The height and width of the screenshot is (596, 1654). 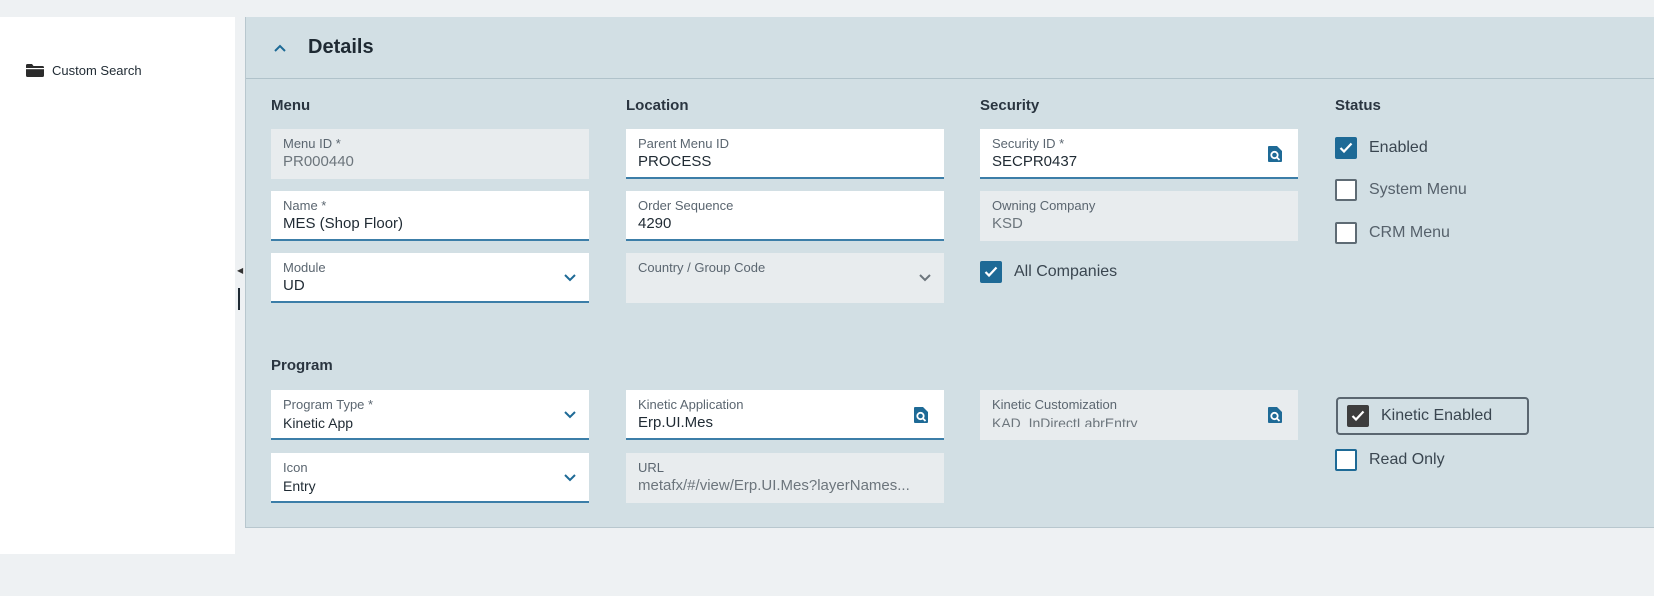 What do you see at coordinates (430, 415) in the screenshot?
I see `program-type-dropdown: Program Type * Kinetic App` at bounding box center [430, 415].